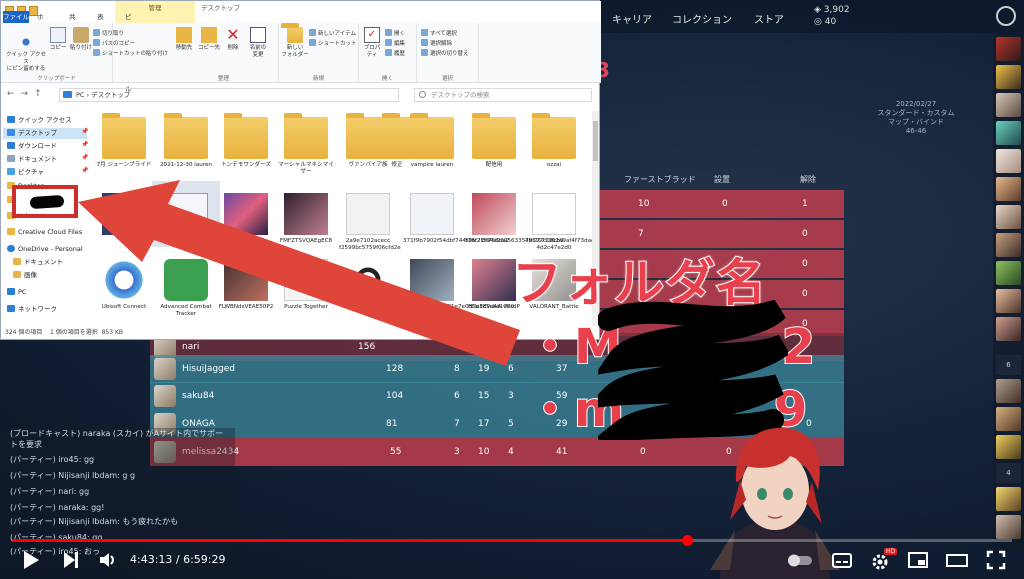 The width and height of the screenshot is (1024, 579). Describe the element at coordinates (445, 53) in the screenshot. I see `invert-selection-button: 選択の切り替え` at that location.